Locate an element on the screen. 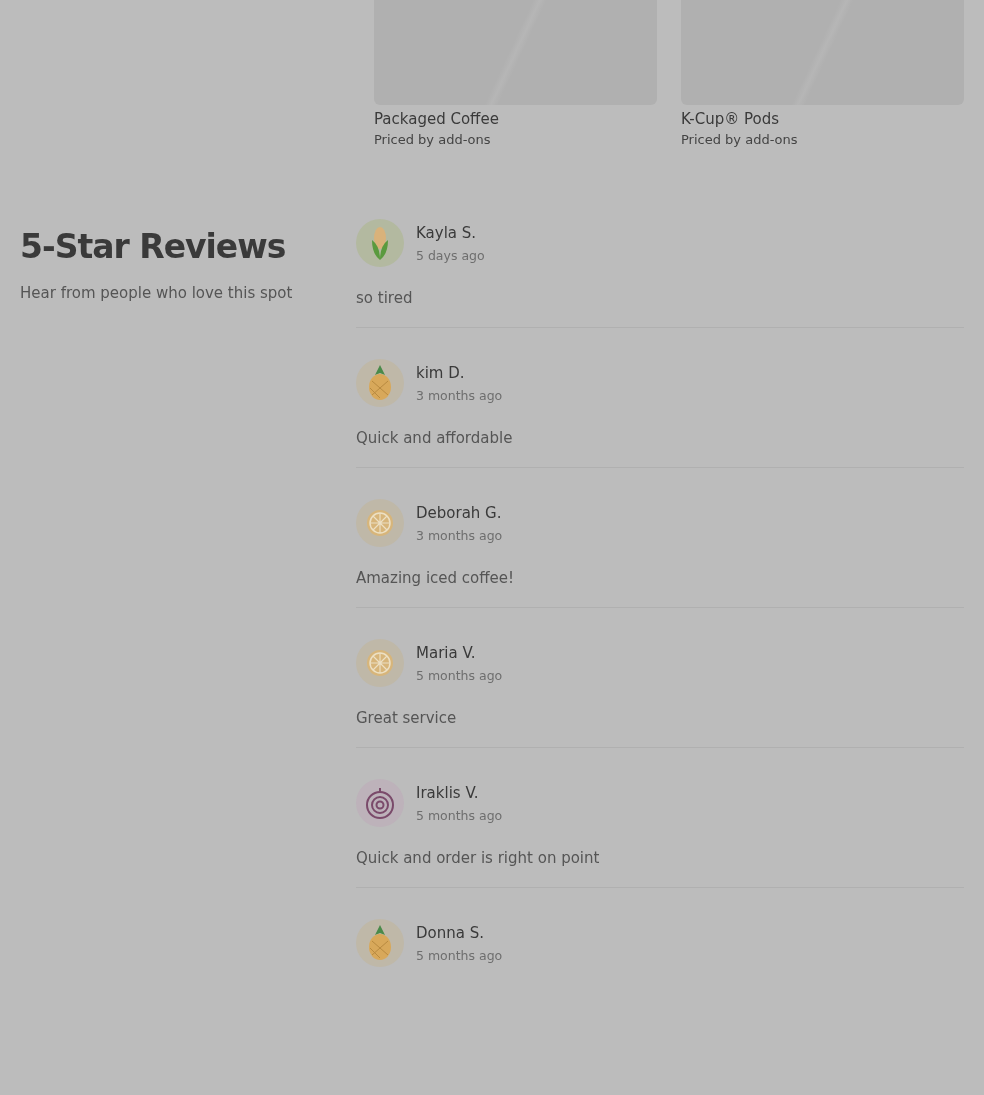 The width and height of the screenshot is (984, 1095). reviewer-name: Maria V. is located at coordinates (446, 652).